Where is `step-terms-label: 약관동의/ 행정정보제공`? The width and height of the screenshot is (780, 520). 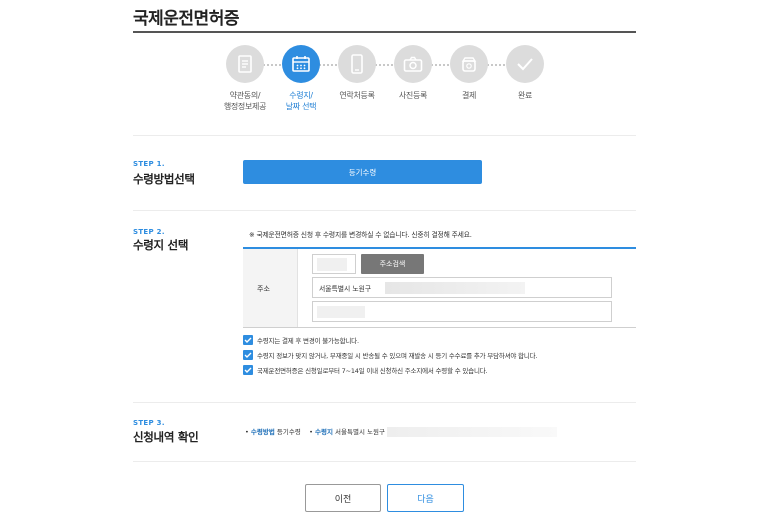 step-terms-label: 약관동의/ 행정정보제공 is located at coordinates (245, 101).